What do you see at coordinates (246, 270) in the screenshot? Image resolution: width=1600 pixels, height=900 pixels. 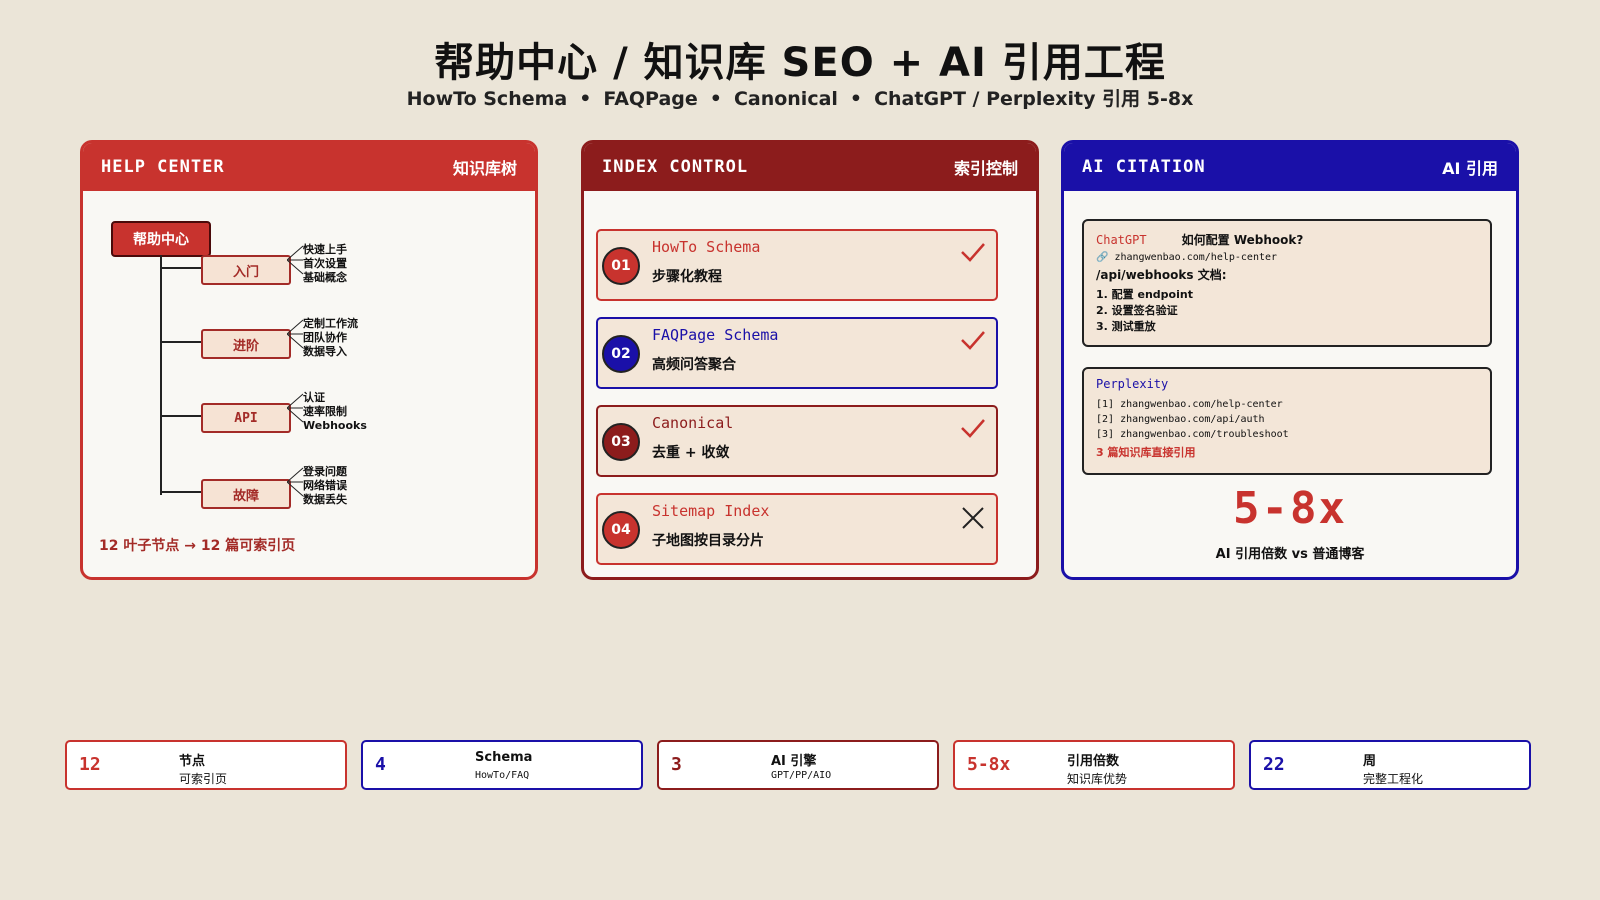 I see `tree-node-getting-started: 入门` at bounding box center [246, 270].